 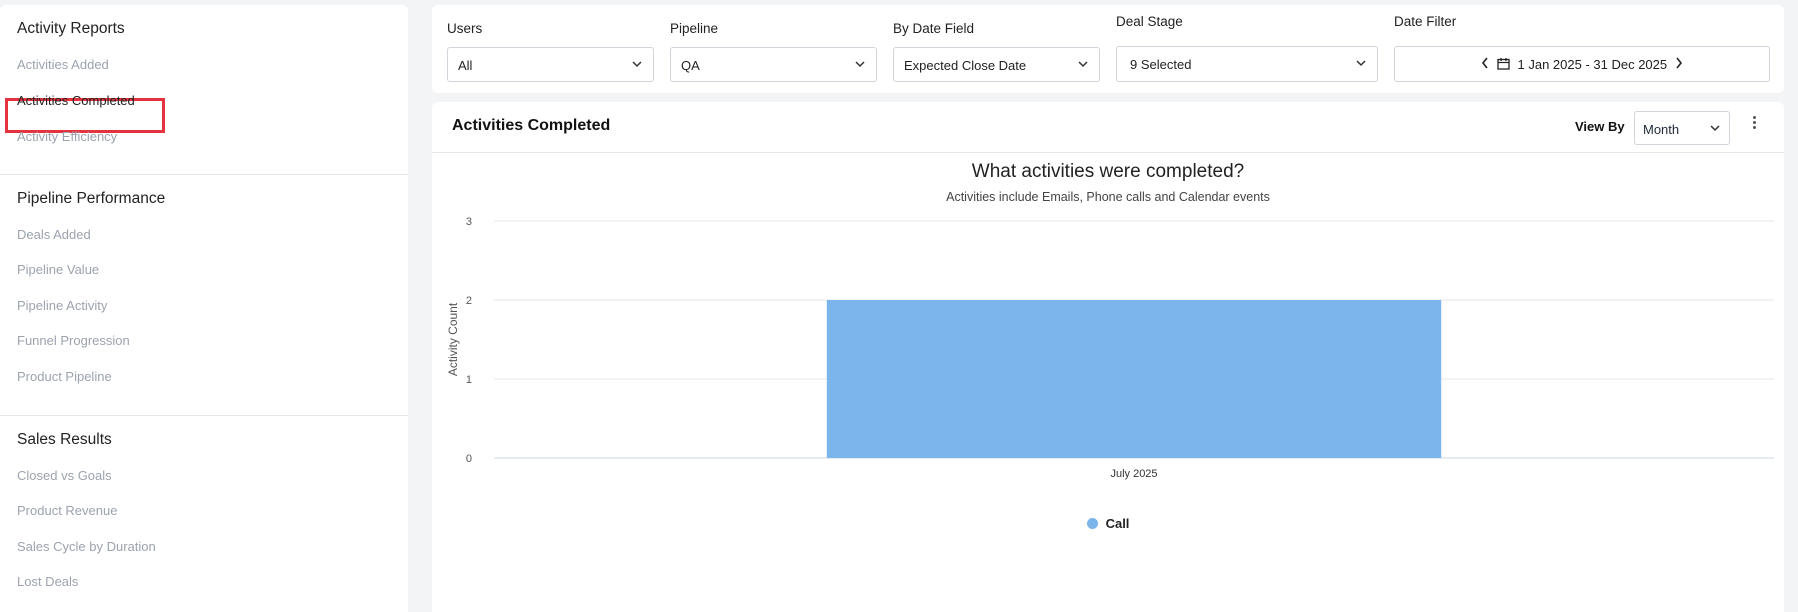 What do you see at coordinates (469, 380) in the screenshot?
I see `y-tick-label: 1` at bounding box center [469, 380].